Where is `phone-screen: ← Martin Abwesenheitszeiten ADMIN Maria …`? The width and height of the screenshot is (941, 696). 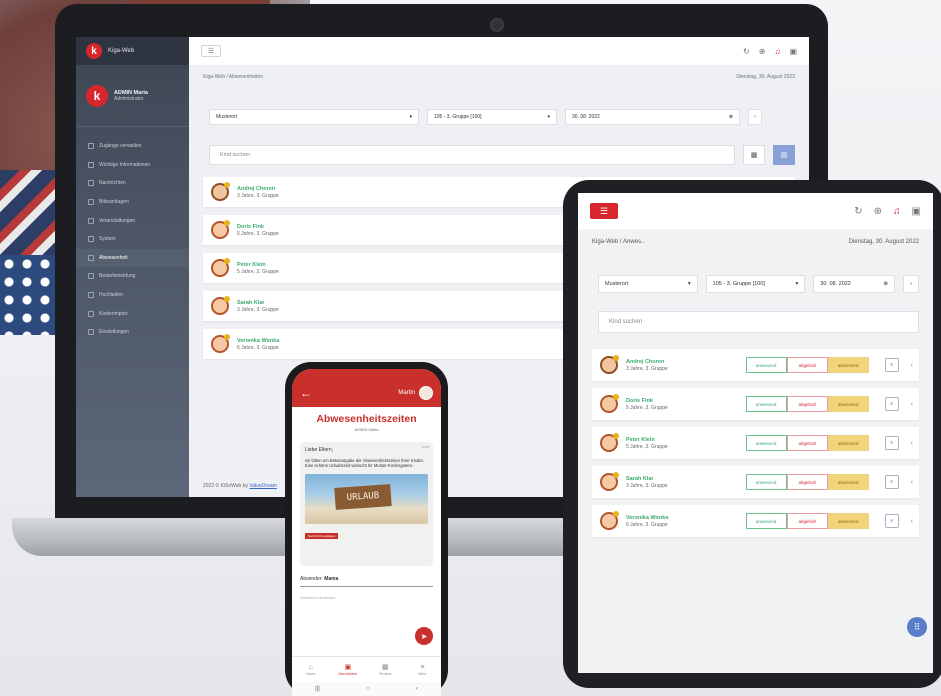
phone-screen: ← Martin Abwesenheitszeiten ADMIN Maria … is located at coordinates (366, 532).